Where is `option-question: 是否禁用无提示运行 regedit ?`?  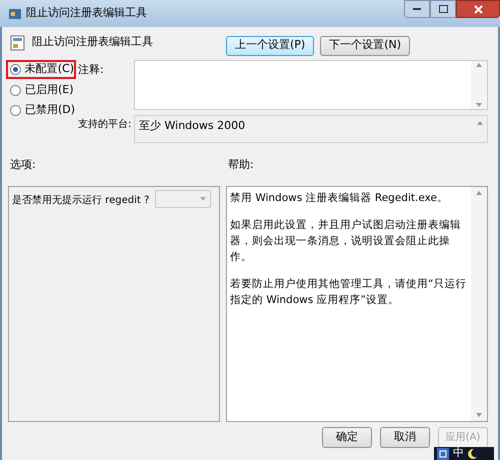
option-question: 是否禁用无提示运行 regedit ? is located at coordinates (81, 201).